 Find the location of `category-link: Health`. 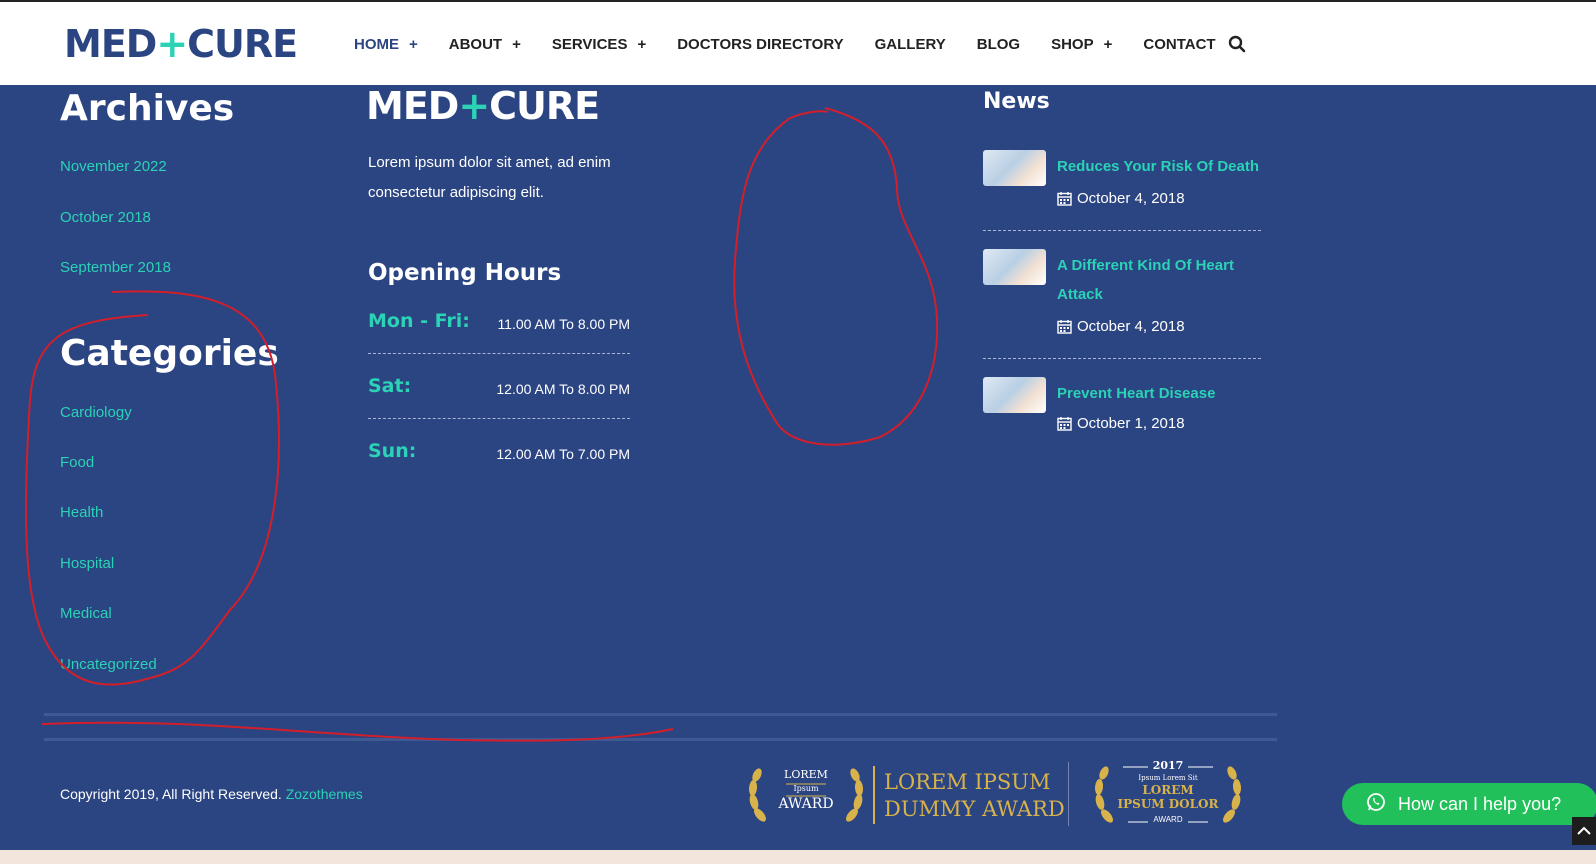

category-link: Health is located at coordinates (81, 512).